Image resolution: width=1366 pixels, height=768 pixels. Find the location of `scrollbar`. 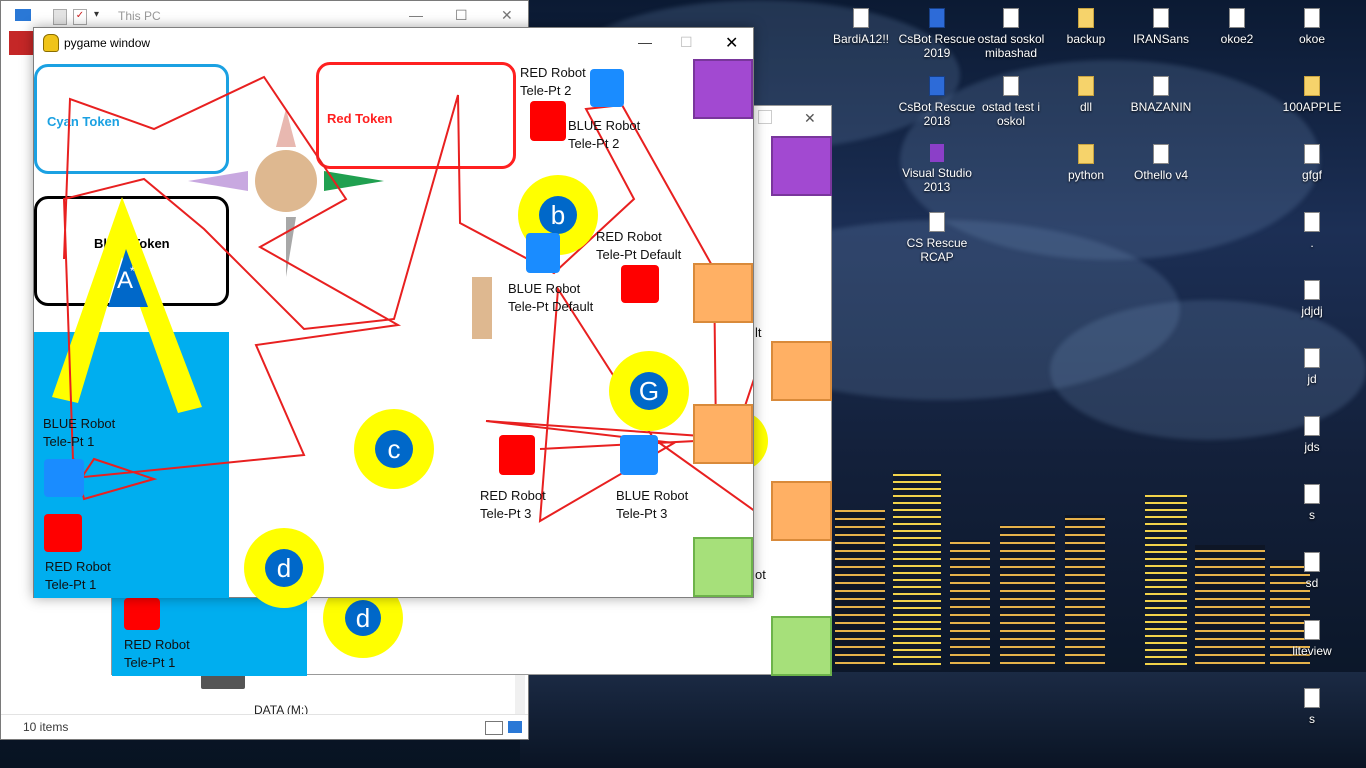

scrollbar is located at coordinates (520, 693).